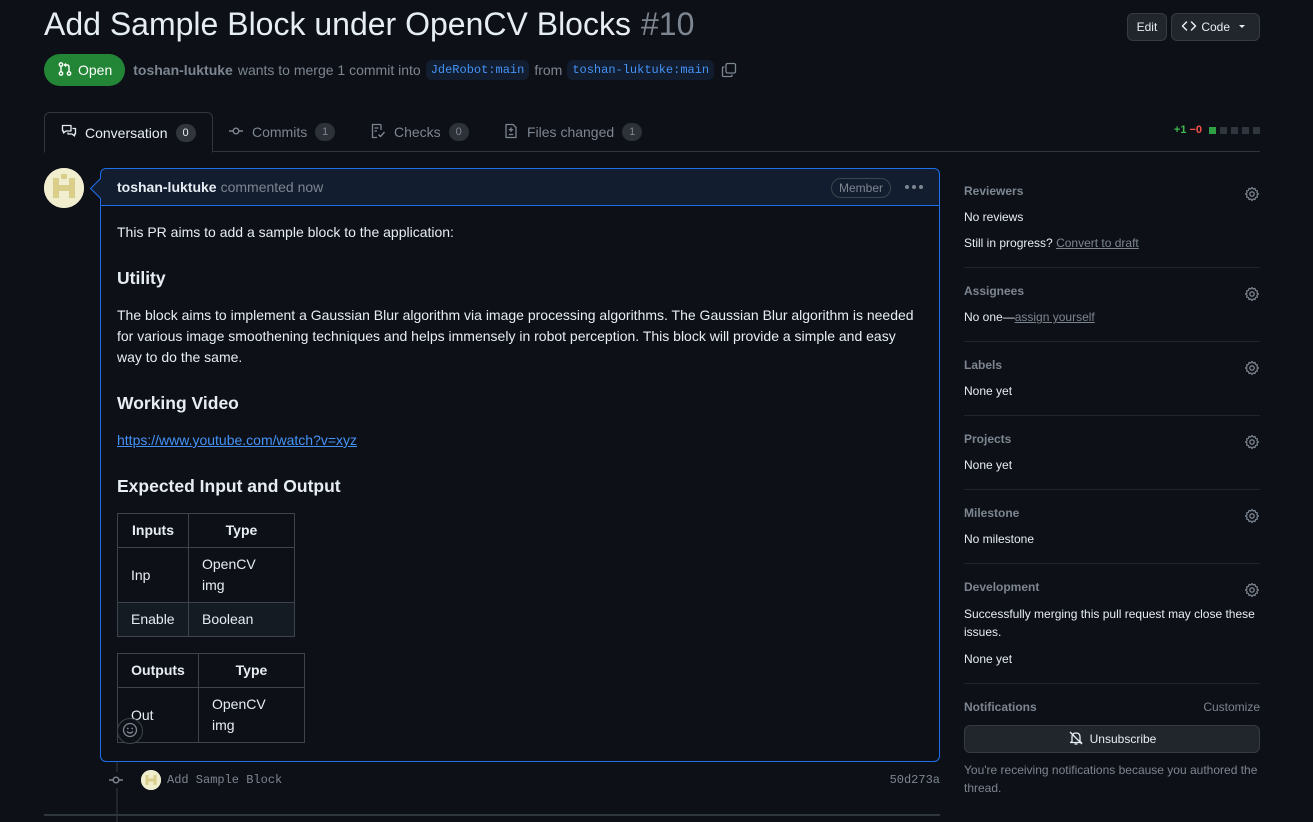  I want to click on add-reaction-button, so click(130, 731).